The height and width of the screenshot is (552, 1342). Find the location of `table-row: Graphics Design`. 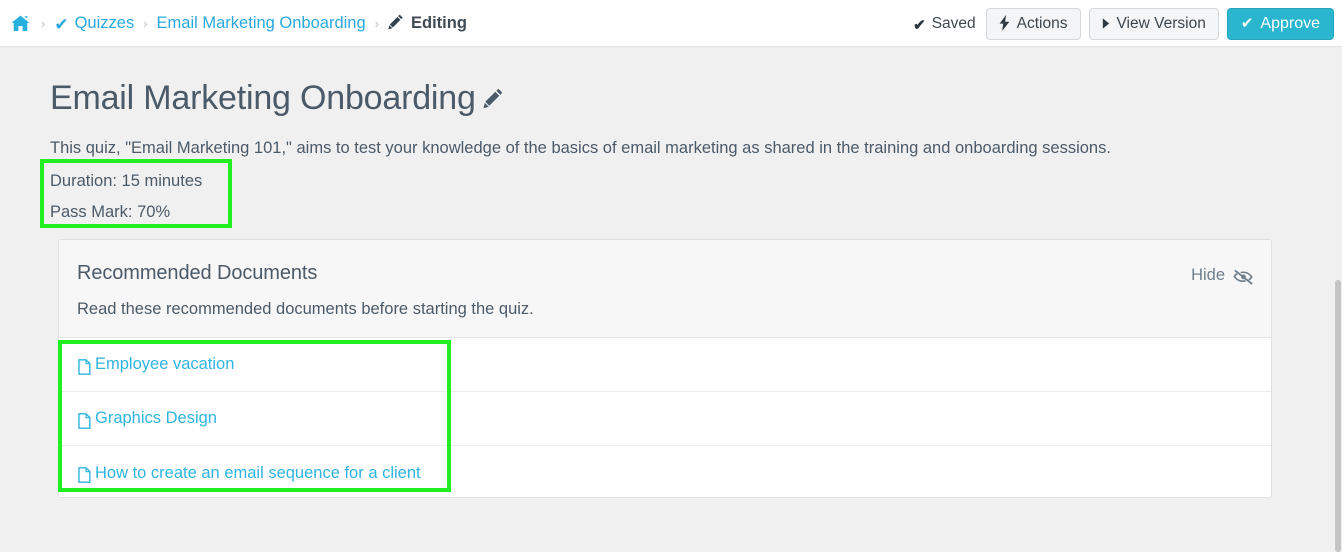

table-row: Graphics Design is located at coordinates (665, 419).